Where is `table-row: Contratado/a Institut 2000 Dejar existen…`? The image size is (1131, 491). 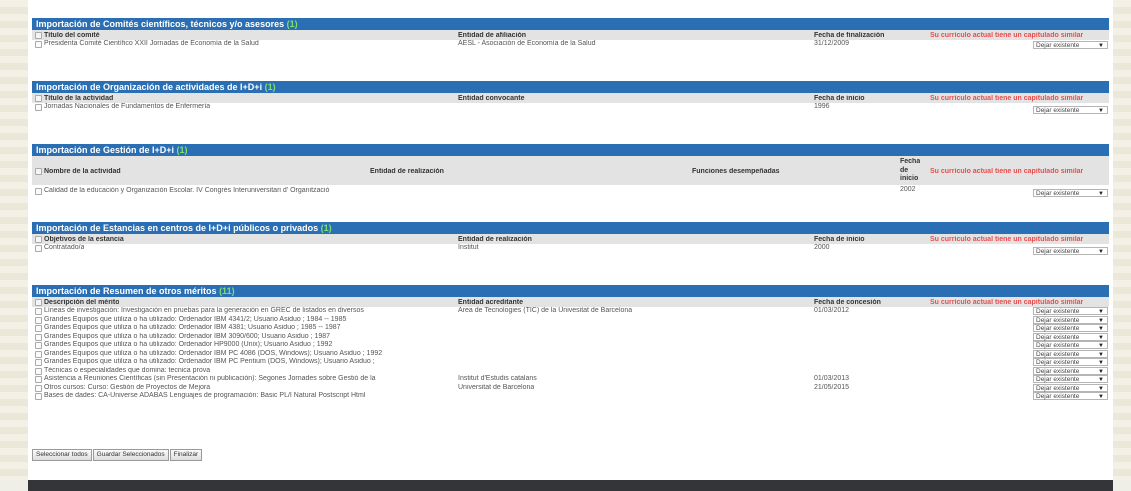 table-row: Contratado/a Institut 2000 Dejar existen… is located at coordinates (570, 251).